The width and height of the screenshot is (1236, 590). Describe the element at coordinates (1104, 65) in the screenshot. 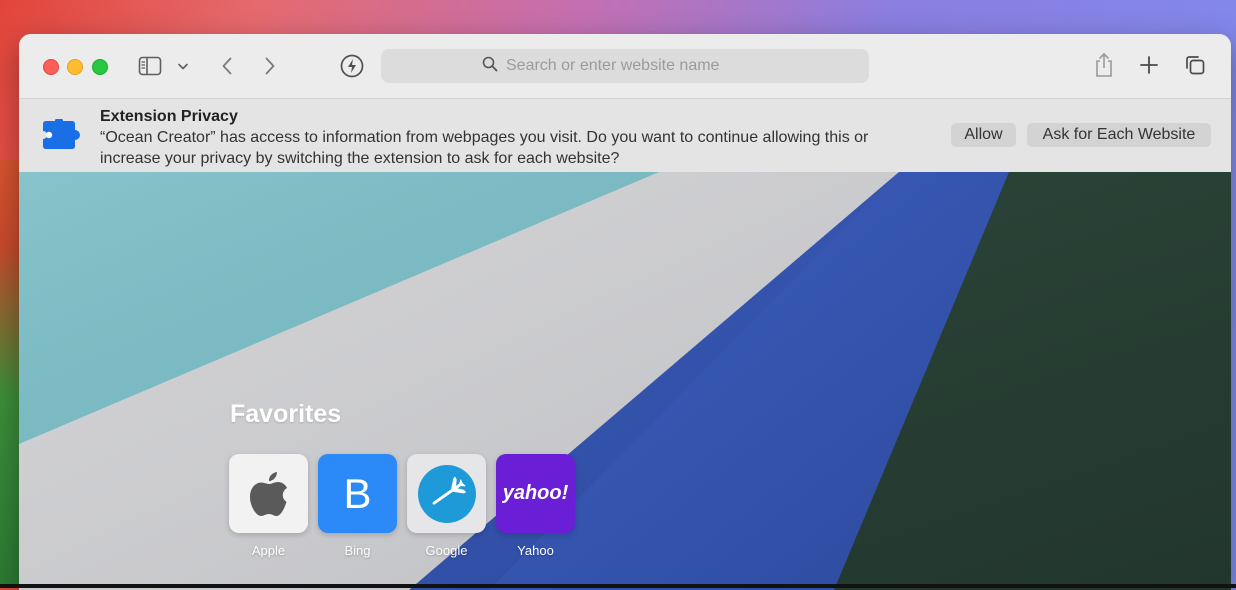

I see `share-icon` at that location.